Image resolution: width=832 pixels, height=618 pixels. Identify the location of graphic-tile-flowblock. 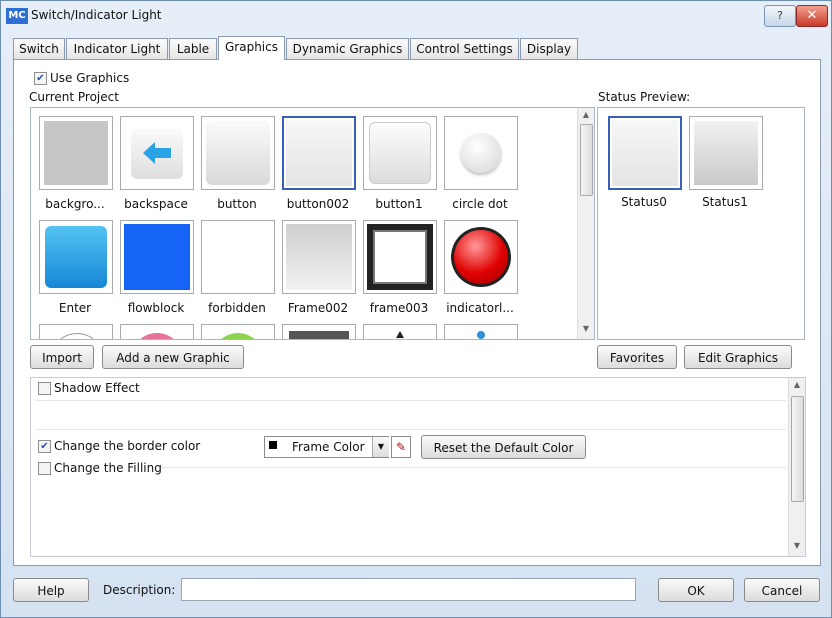
(157, 257).